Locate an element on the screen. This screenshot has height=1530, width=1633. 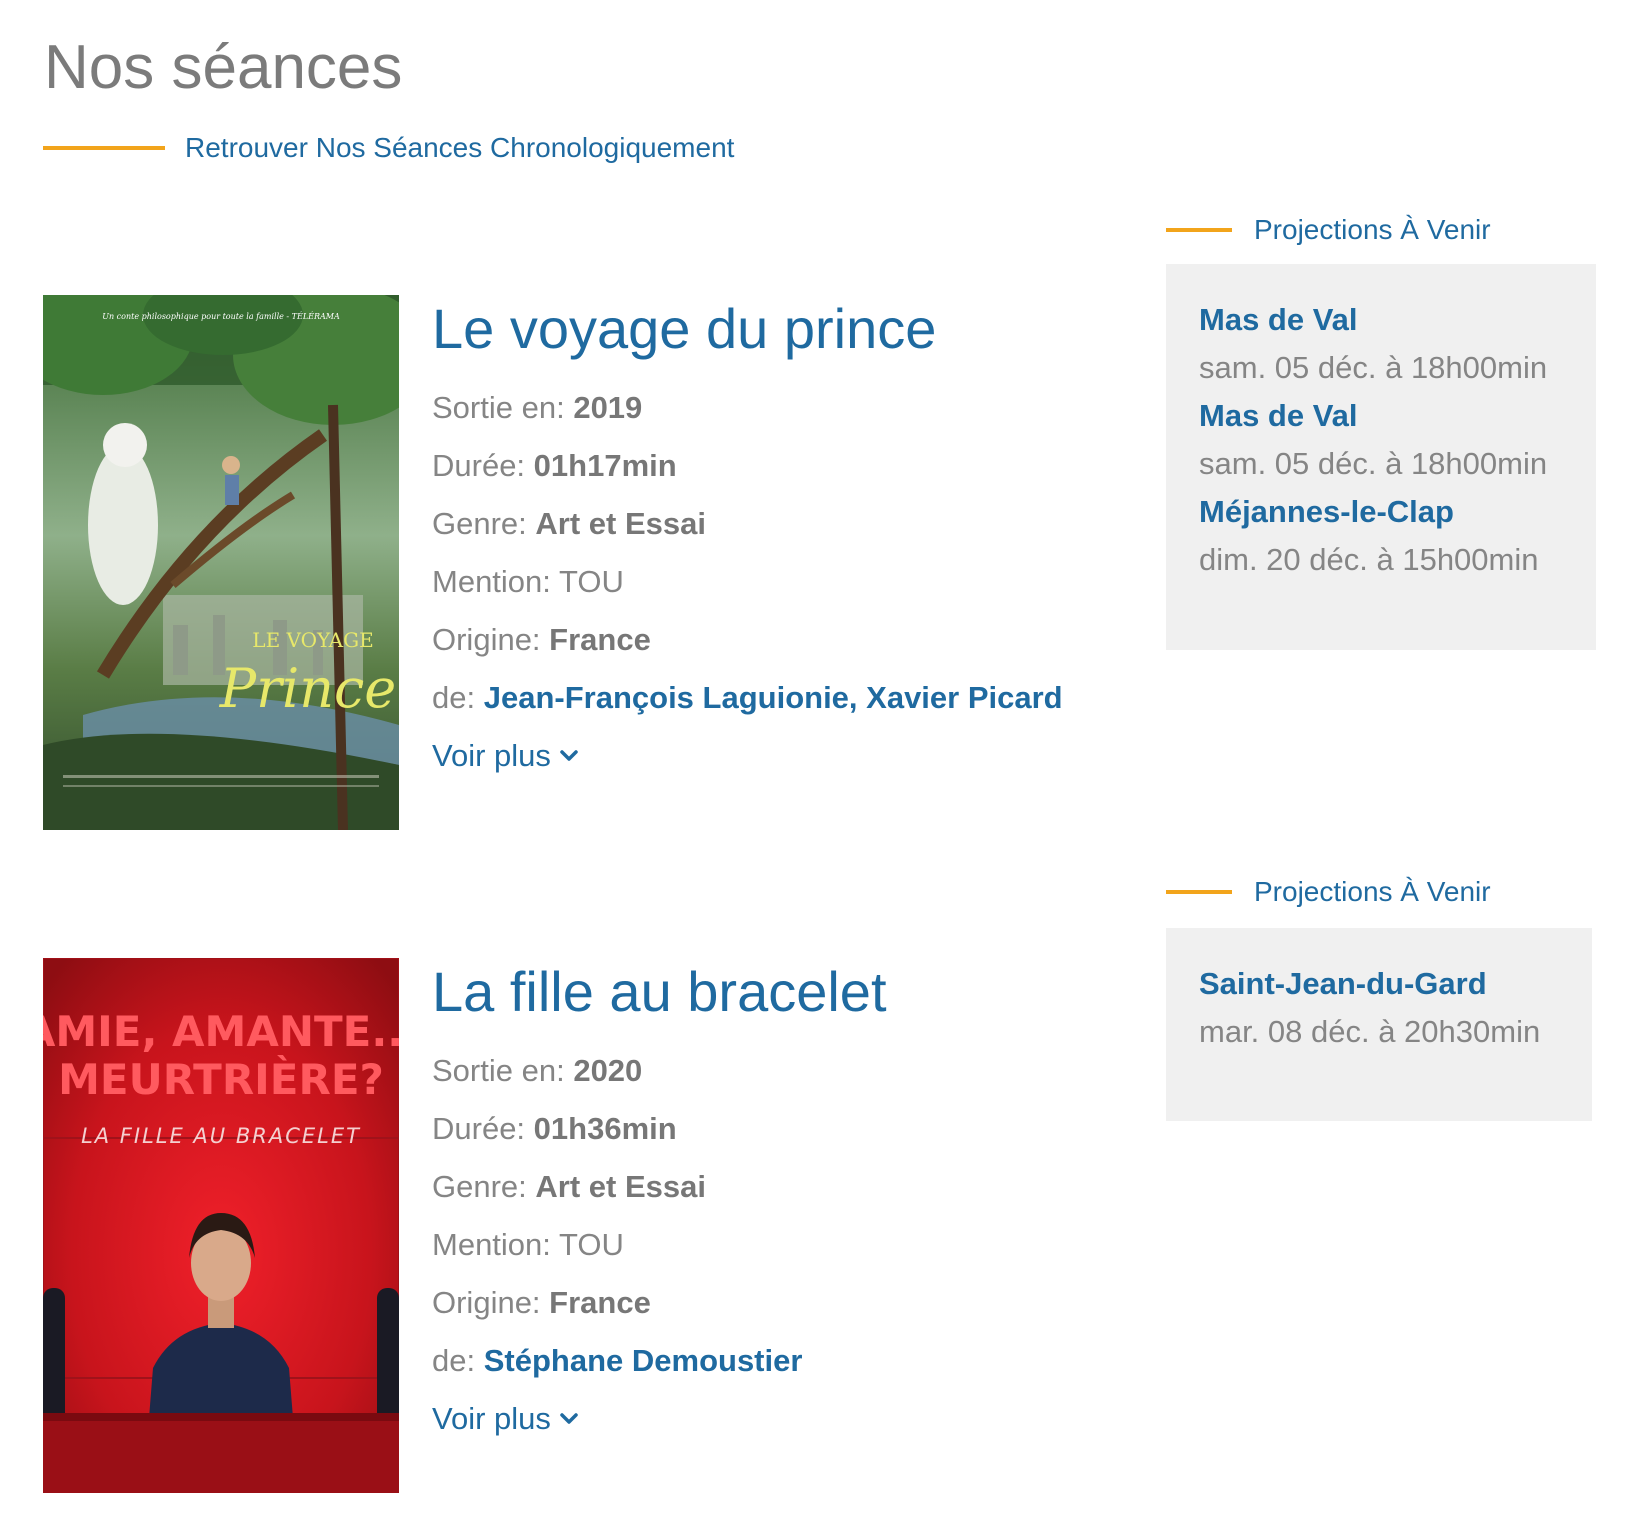
meta-value: 01h36min is located at coordinates (605, 1128).